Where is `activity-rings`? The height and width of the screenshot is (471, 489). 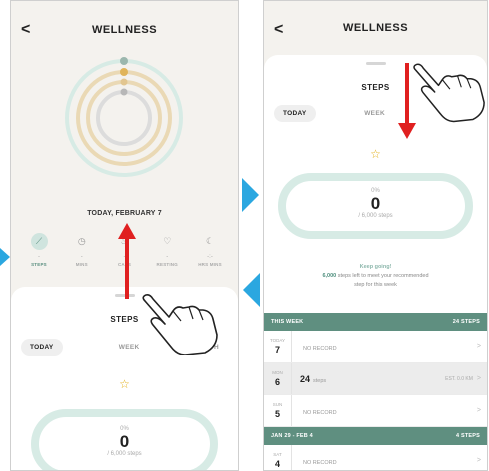
activity-rings is located at coordinates (124, 117).